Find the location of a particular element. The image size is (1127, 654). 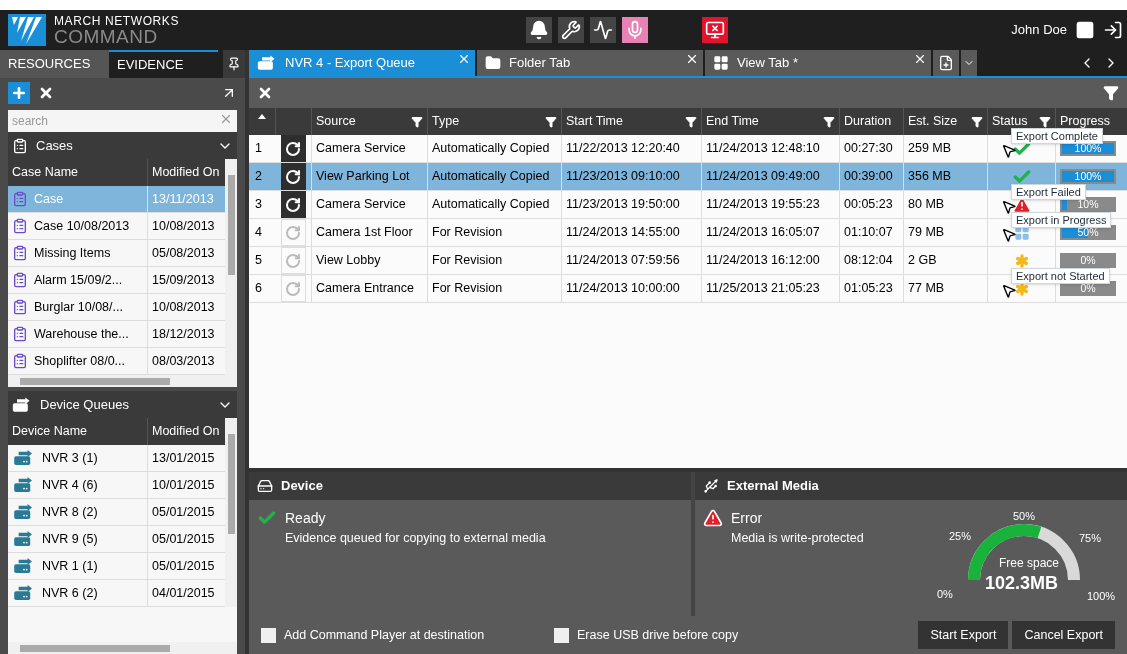

list-row: Missing Items 05/08/2013 is located at coordinates (116, 253).